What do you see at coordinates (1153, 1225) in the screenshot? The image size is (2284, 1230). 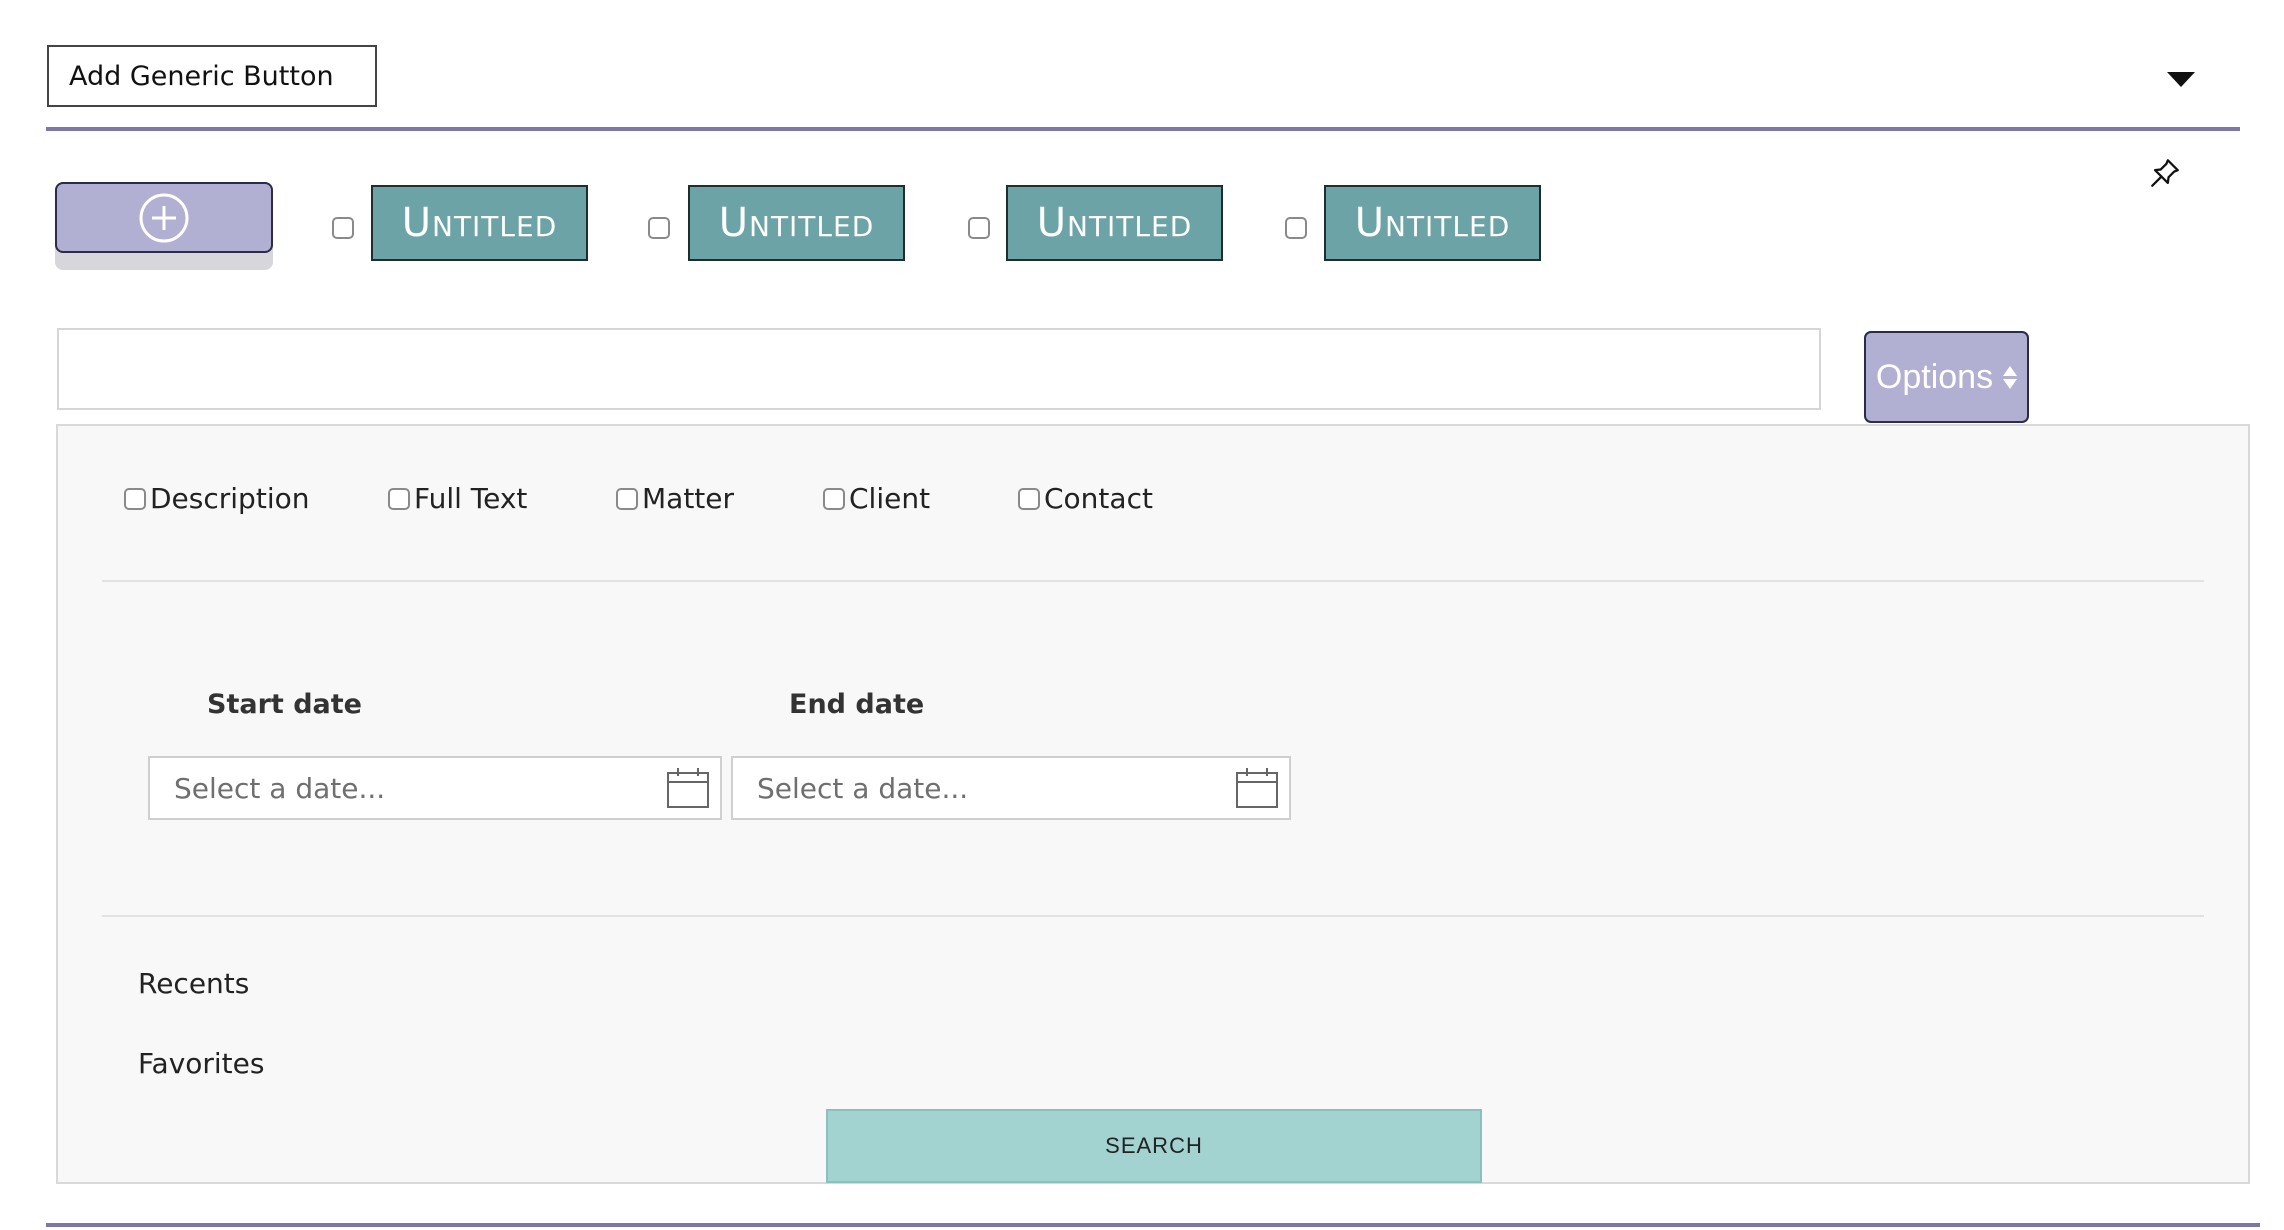 I see `bottom-divider` at bounding box center [1153, 1225].